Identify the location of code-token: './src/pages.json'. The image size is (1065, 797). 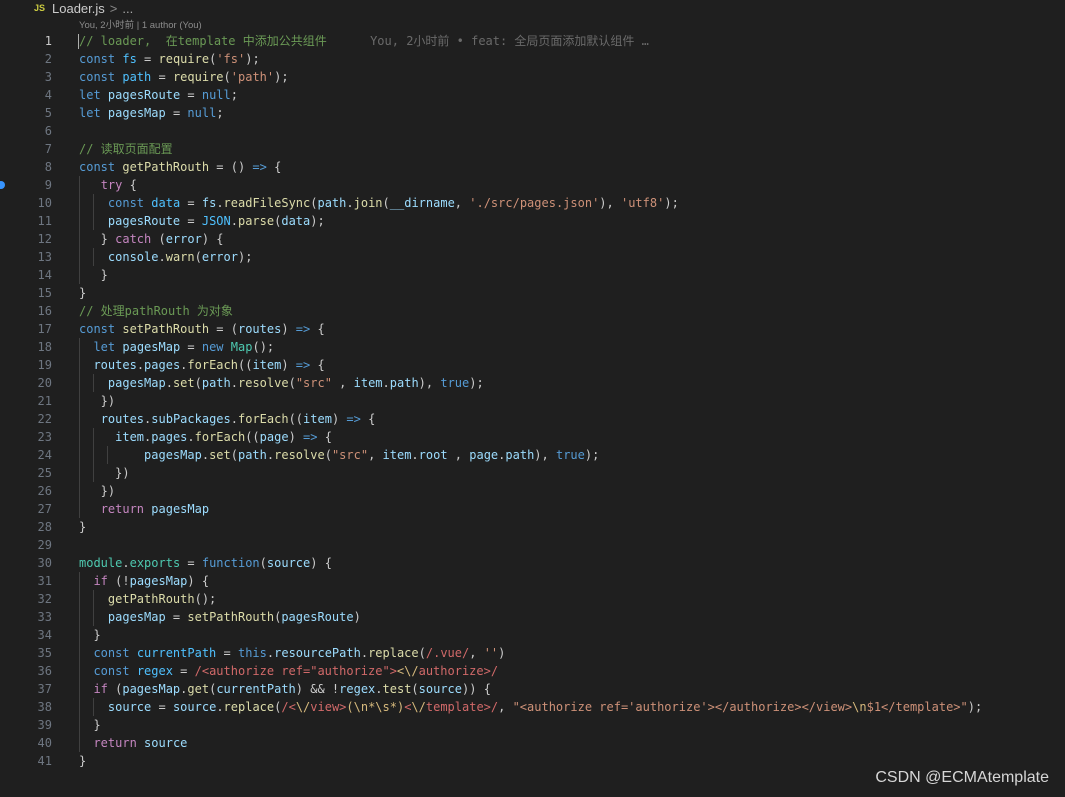
(534, 203).